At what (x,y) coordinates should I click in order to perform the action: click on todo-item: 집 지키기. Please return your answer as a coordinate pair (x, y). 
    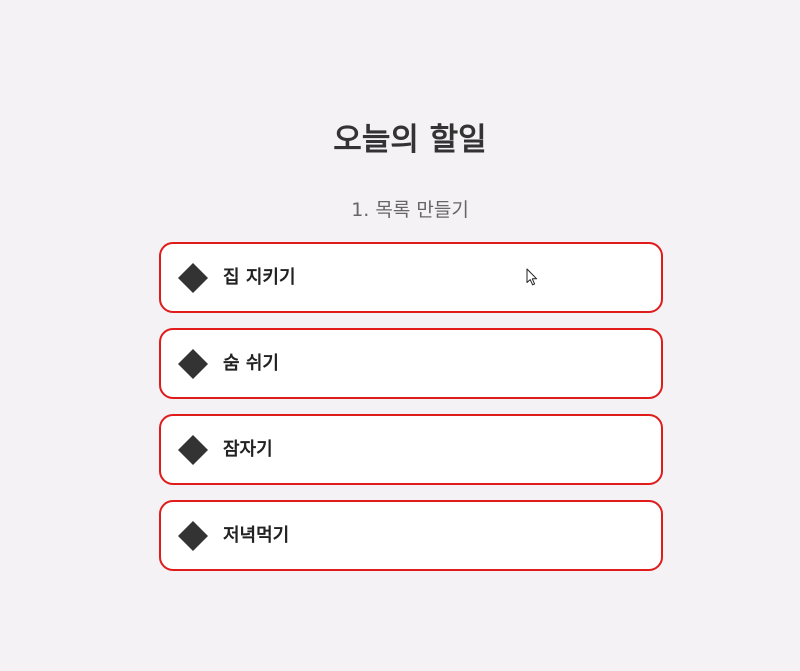
    Looking at the image, I should click on (411, 277).